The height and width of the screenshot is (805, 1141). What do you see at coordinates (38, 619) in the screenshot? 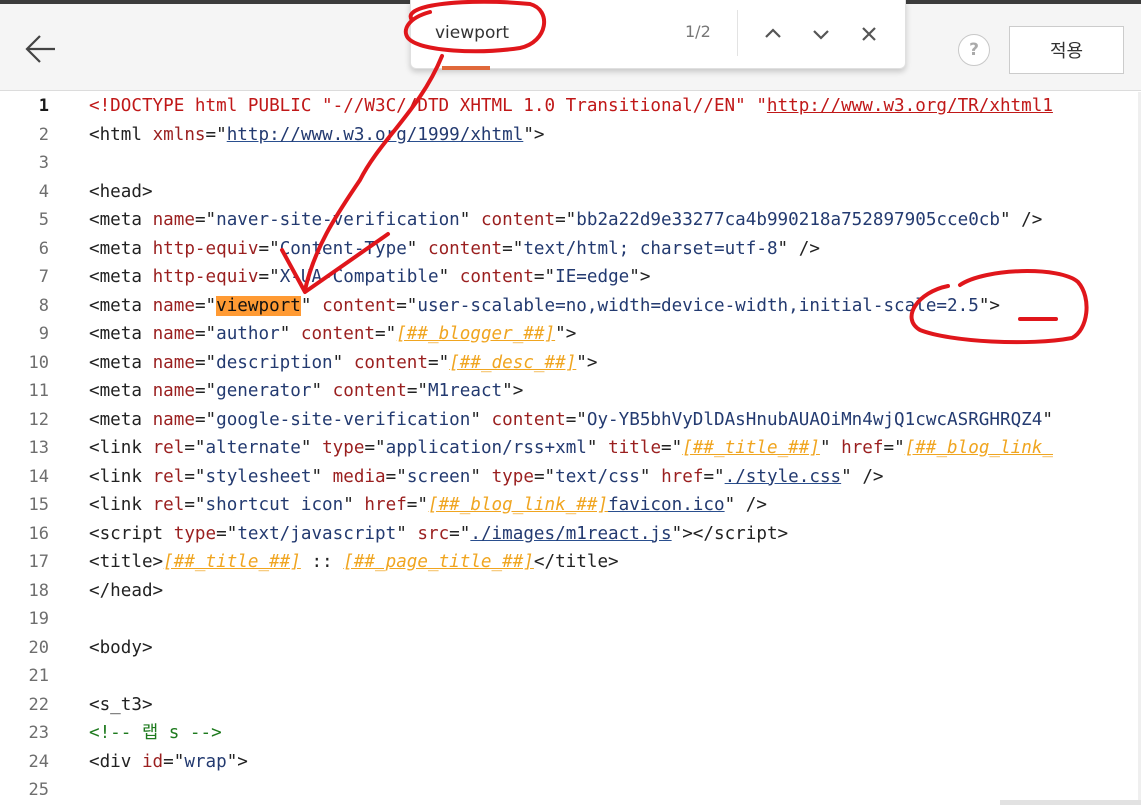
I see `line-number: 19` at bounding box center [38, 619].